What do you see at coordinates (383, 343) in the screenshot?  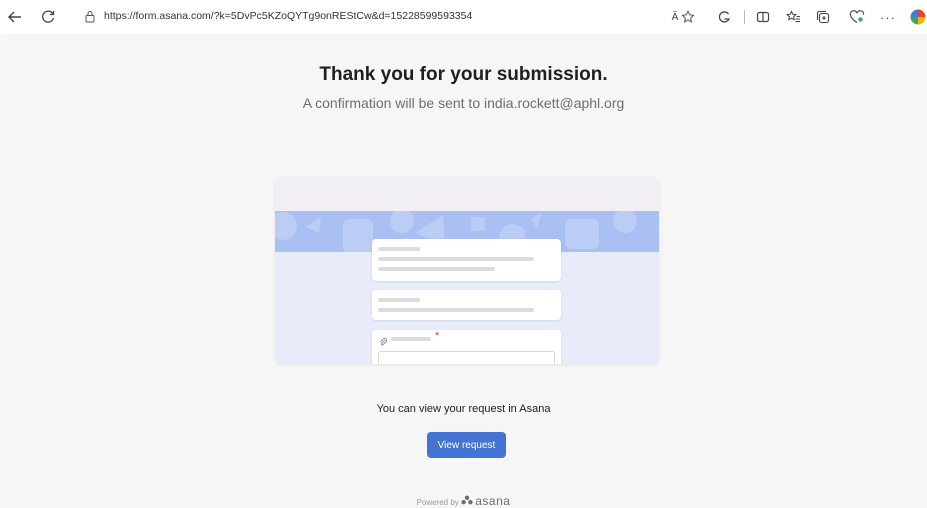 I see `paperclip-icon` at bounding box center [383, 343].